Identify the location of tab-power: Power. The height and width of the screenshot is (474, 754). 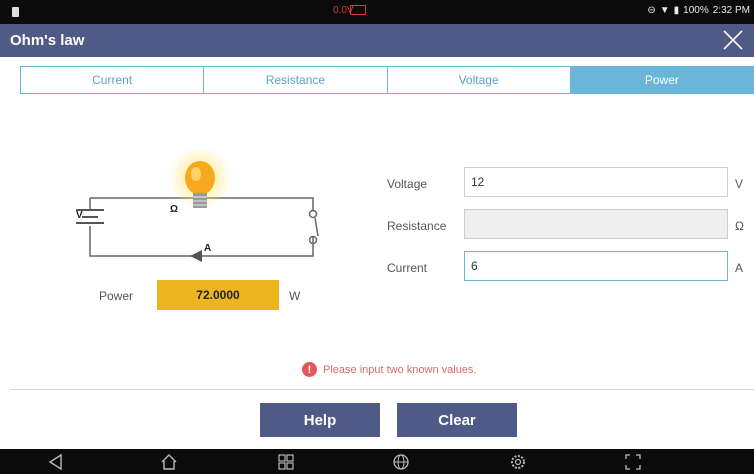
(661, 80).